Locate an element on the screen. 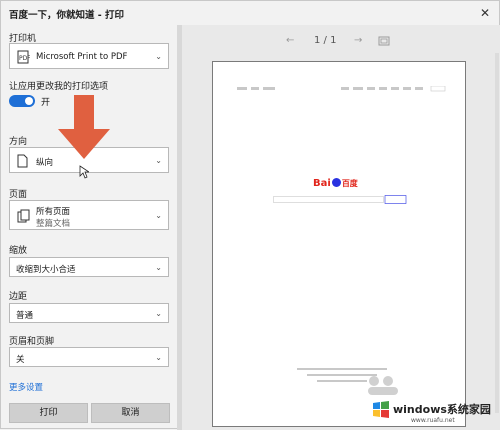 This screenshot has height=430, width=500. portrait-page-icon is located at coordinates (22, 161).